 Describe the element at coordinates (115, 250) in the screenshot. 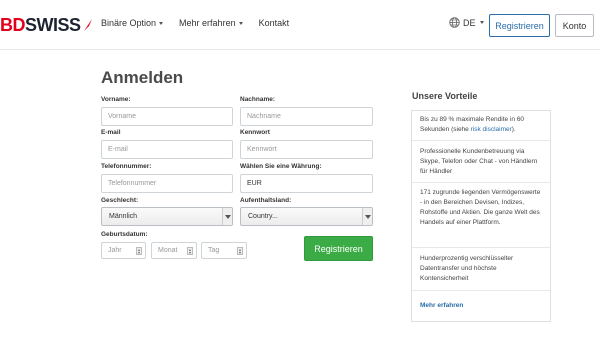

I see `birth-year-placeholder: Jahr` at that location.